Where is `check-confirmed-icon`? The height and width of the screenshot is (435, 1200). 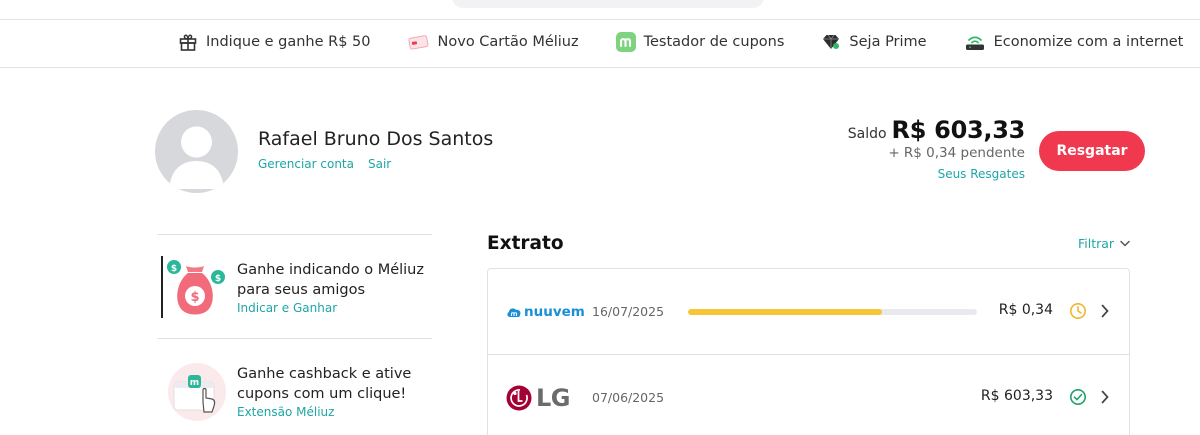 check-confirmed-icon is located at coordinates (1078, 397).